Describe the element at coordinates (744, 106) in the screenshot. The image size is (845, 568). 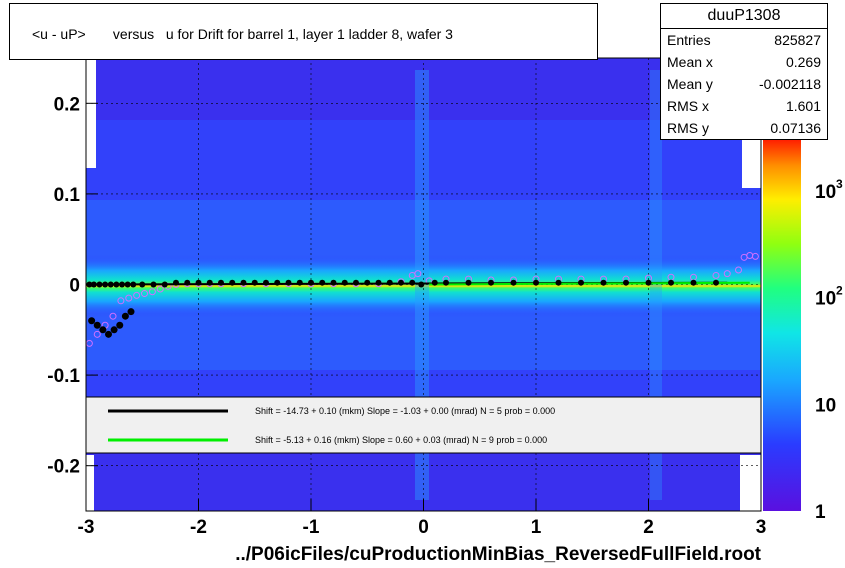
I see `stats-row-rms-x: RMS x 1.601` at that location.